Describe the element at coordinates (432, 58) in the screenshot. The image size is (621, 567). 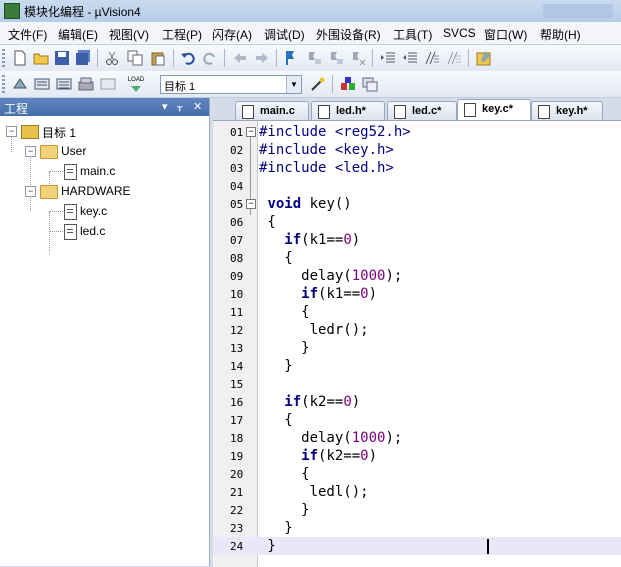
I see `comment-icon` at that location.